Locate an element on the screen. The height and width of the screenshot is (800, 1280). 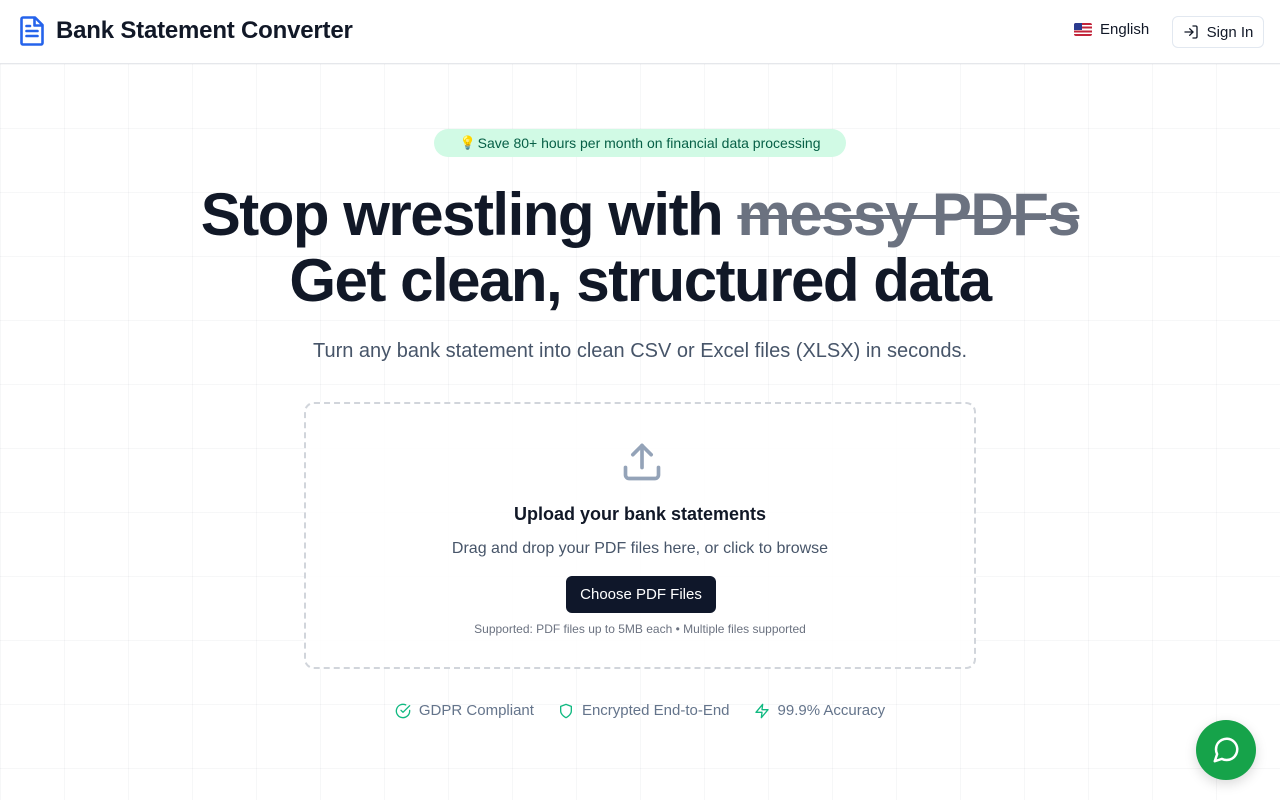
upload-title: Upload your bank statements is located at coordinates (640, 514).